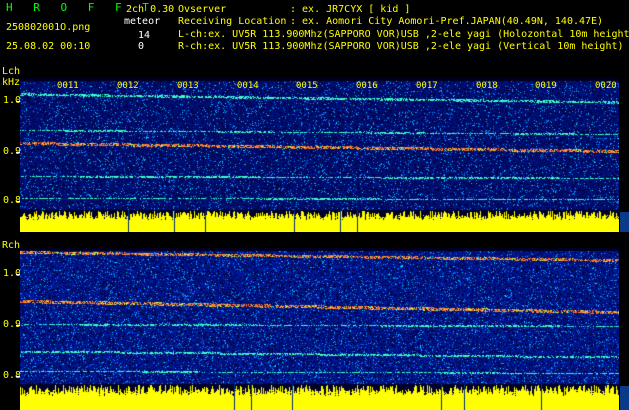 The height and width of the screenshot is (410, 629). I want to click on lch-time-label: 0016, so click(367, 86).